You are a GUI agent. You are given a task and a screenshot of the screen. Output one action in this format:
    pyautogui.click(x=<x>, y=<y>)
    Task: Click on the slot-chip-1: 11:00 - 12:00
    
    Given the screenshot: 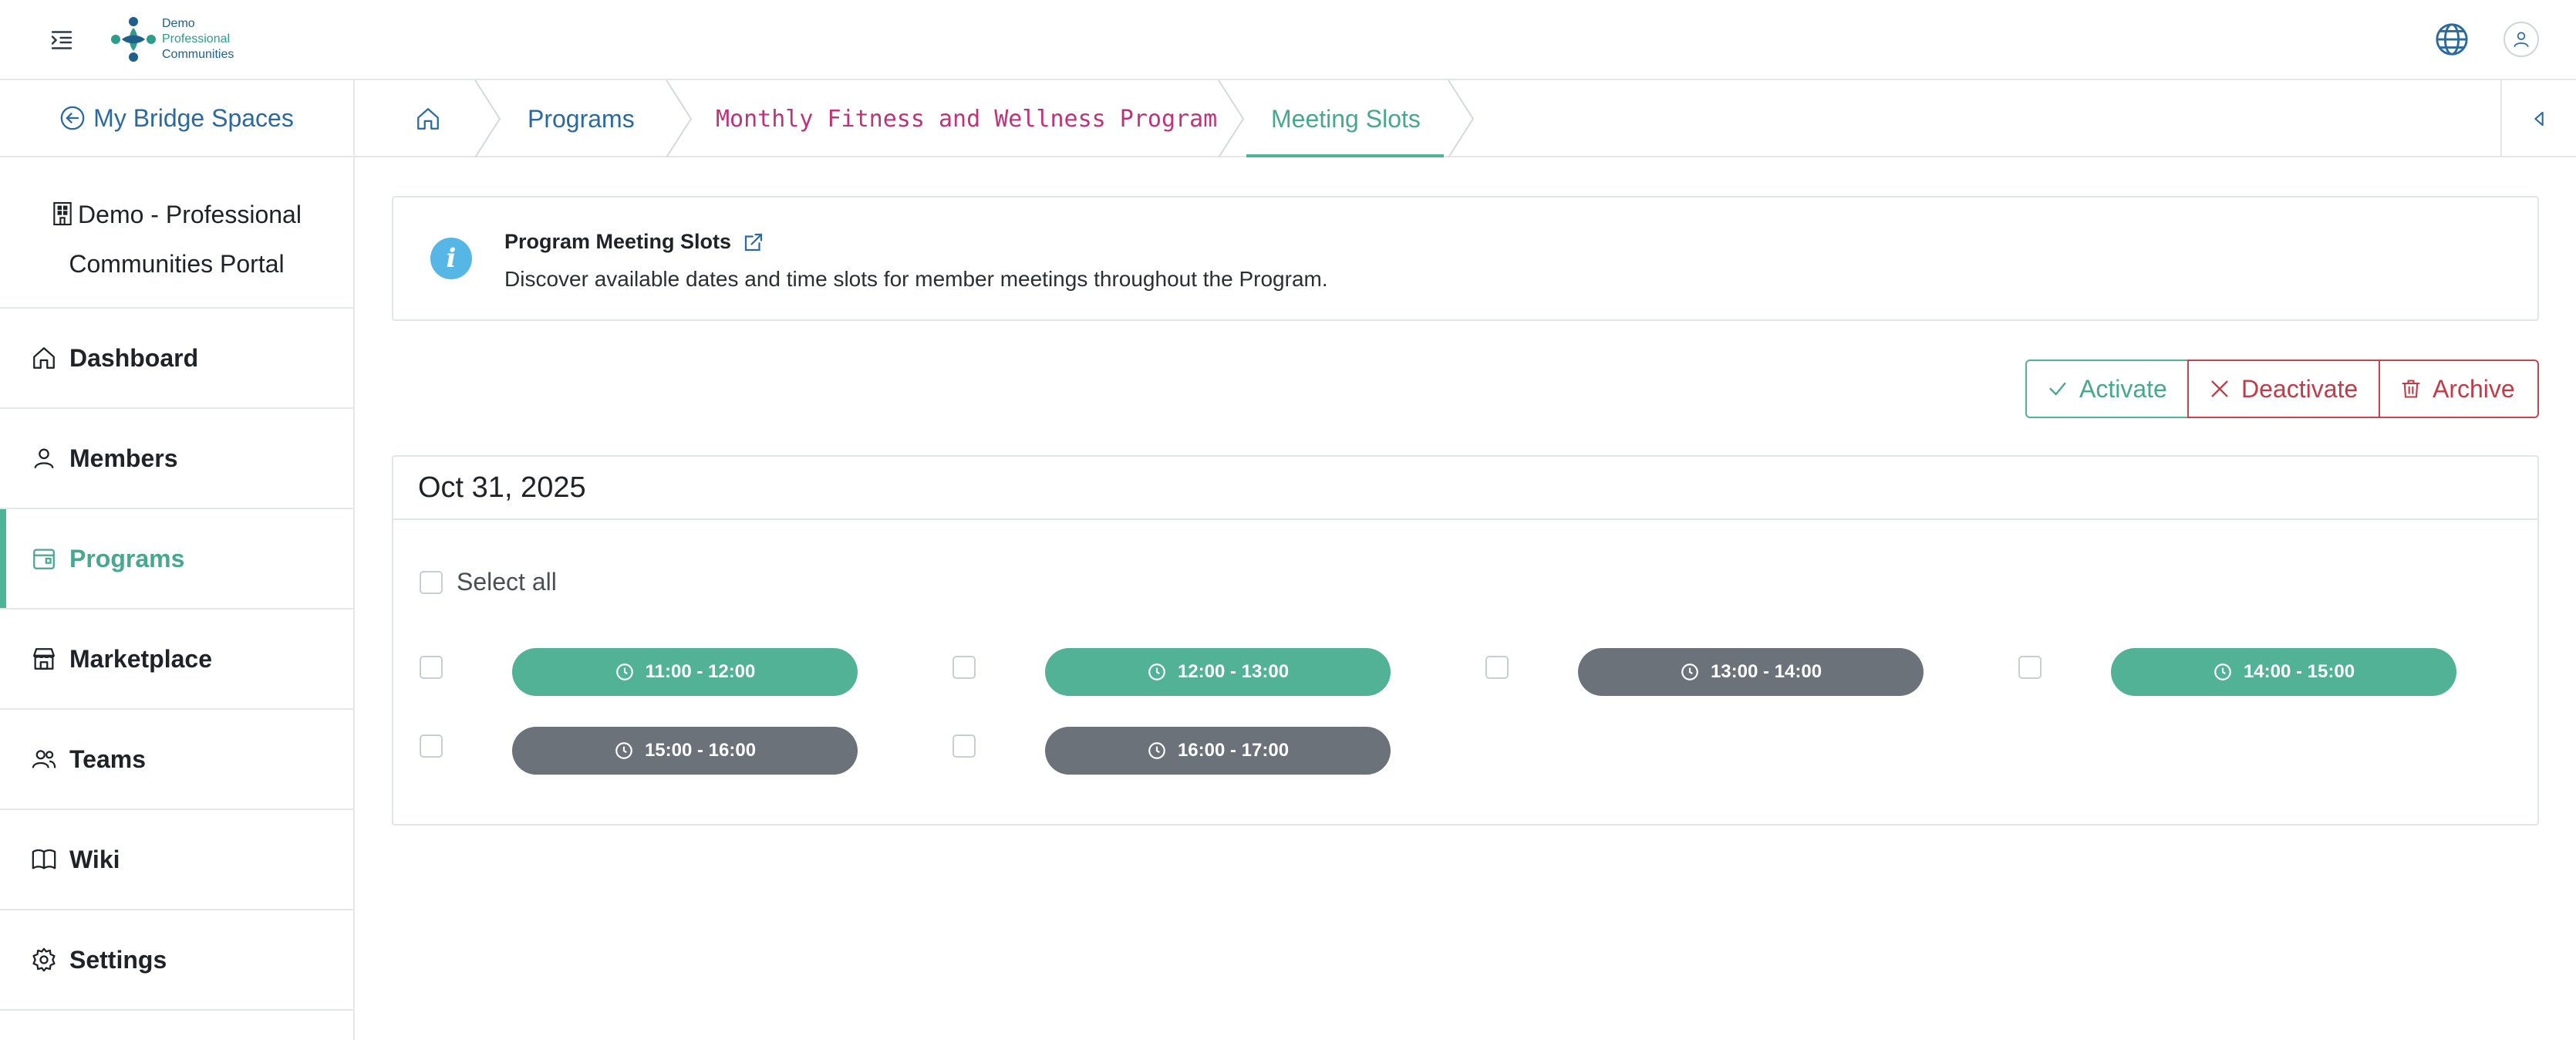 What is the action you would take?
    pyautogui.click(x=685, y=672)
    